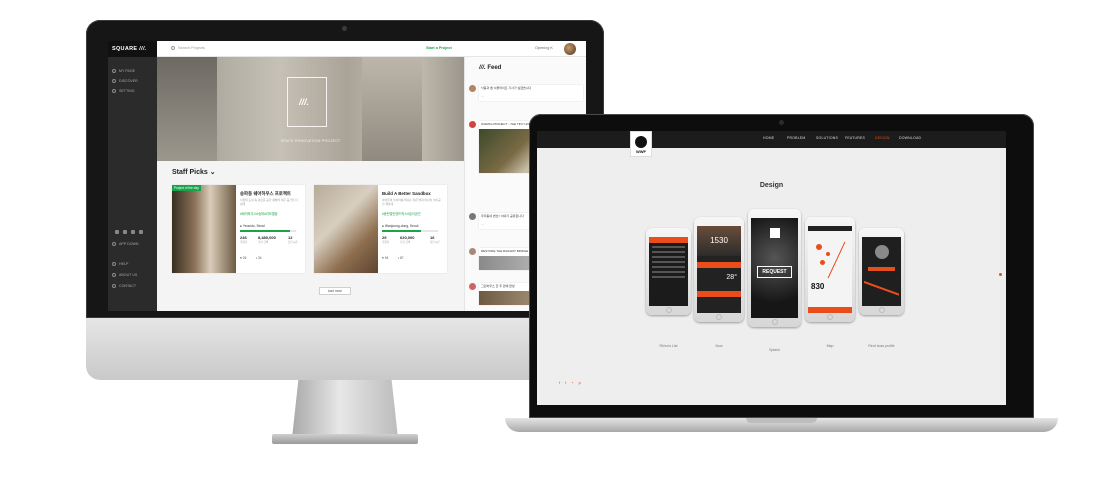 The height and width of the screenshot is (502, 1108). What do you see at coordinates (796, 138) in the screenshot?
I see `nav-problem: PROBLEM` at bounding box center [796, 138].